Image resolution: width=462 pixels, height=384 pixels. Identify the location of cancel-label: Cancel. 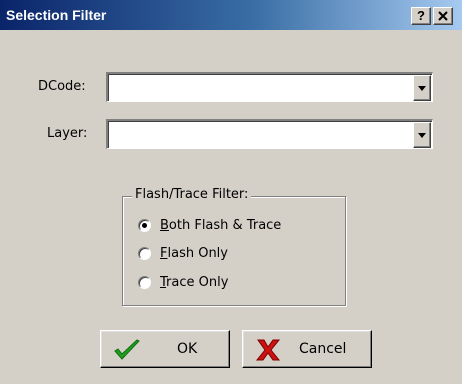
(323, 349).